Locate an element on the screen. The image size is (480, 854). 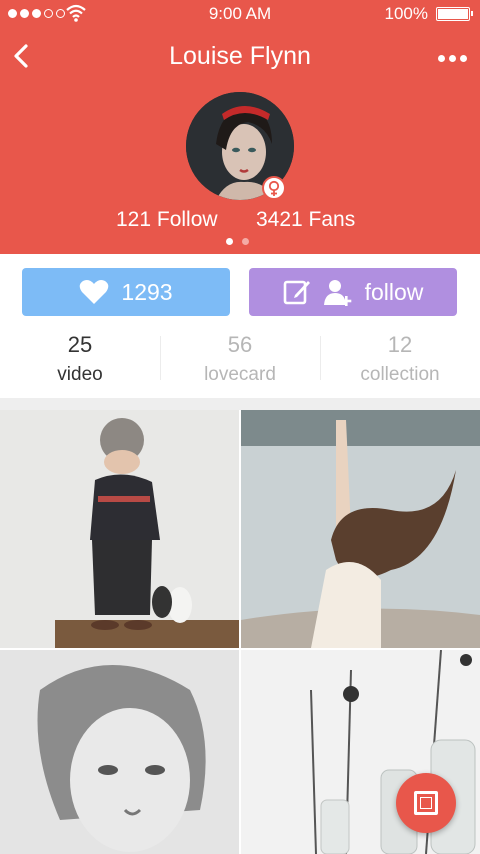
lovecard-count: 56 is located at coordinates (240, 344).